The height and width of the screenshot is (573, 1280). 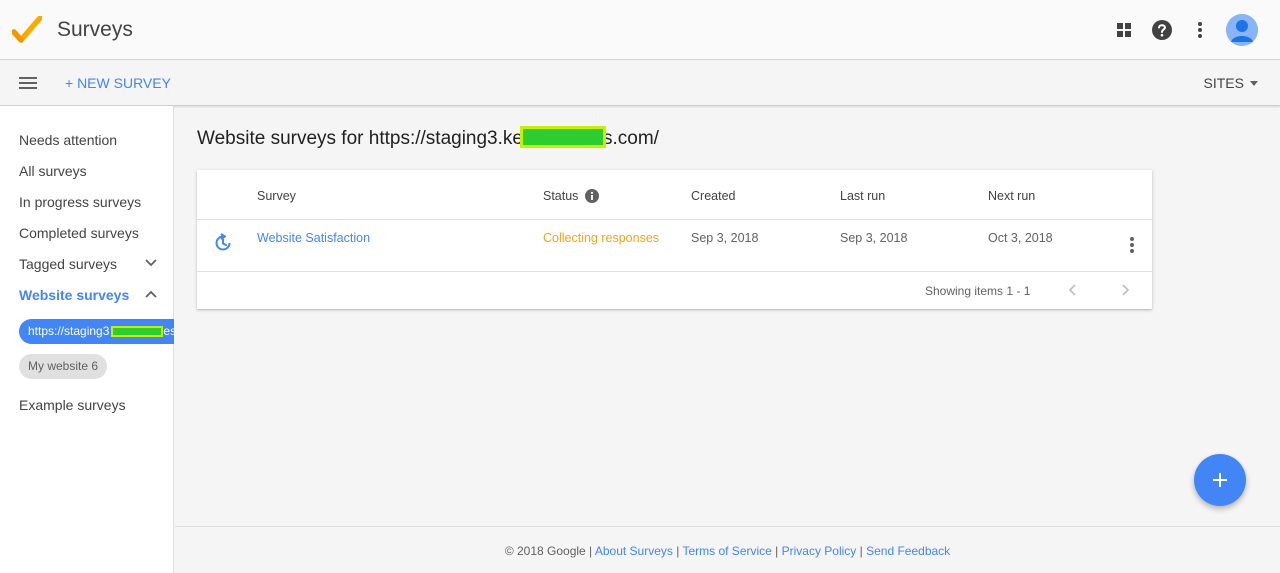 What do you see at coordinates (1020, 238) in the screenshot?
I see `survey-next-run: Oct 3, 2018` at bounding box center [1020, 238].